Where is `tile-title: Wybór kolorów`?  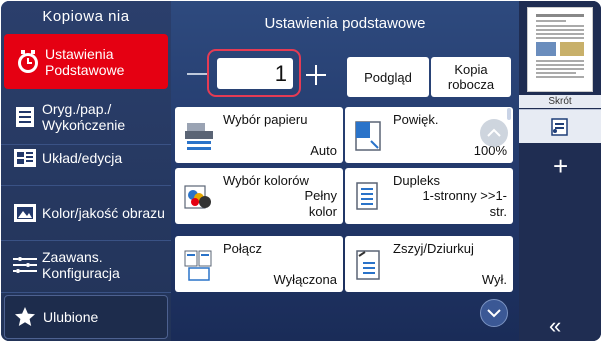 tile-title: Wybór kolorów is located at coordinates (266, 180).